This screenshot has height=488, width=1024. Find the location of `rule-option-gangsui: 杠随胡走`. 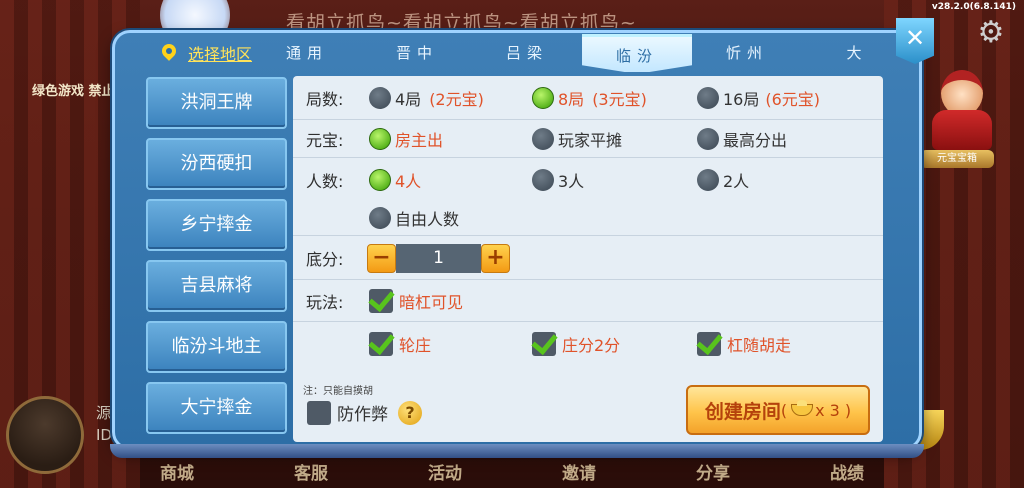

rule-option-gangsui: 杠随胡走 is located at coordinates (744, 344).